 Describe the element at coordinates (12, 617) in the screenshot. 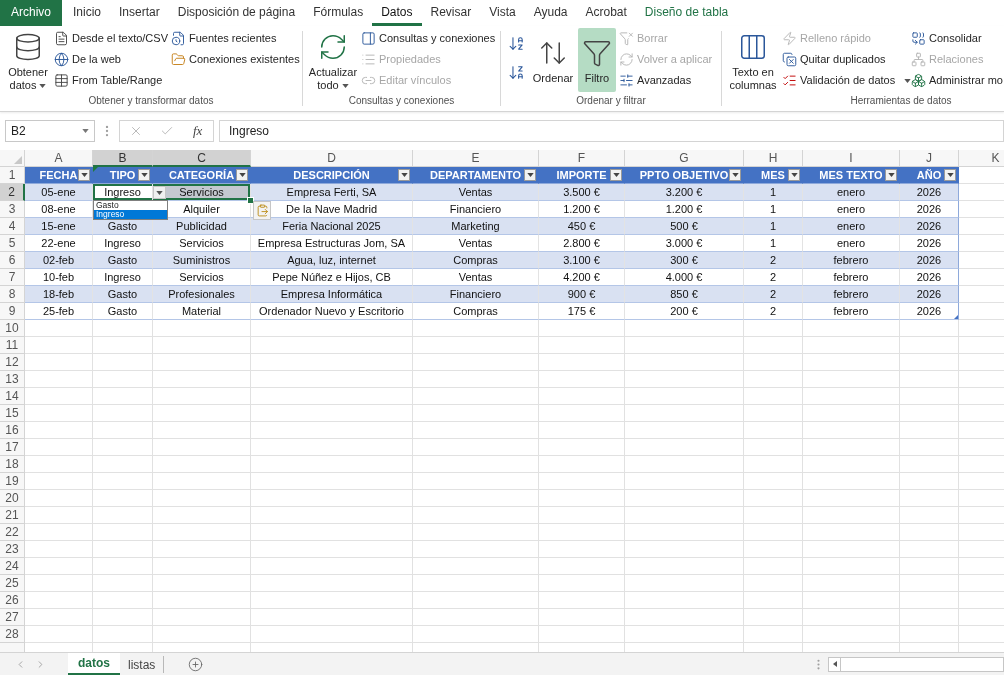

I see `row-number: 27` at that location.